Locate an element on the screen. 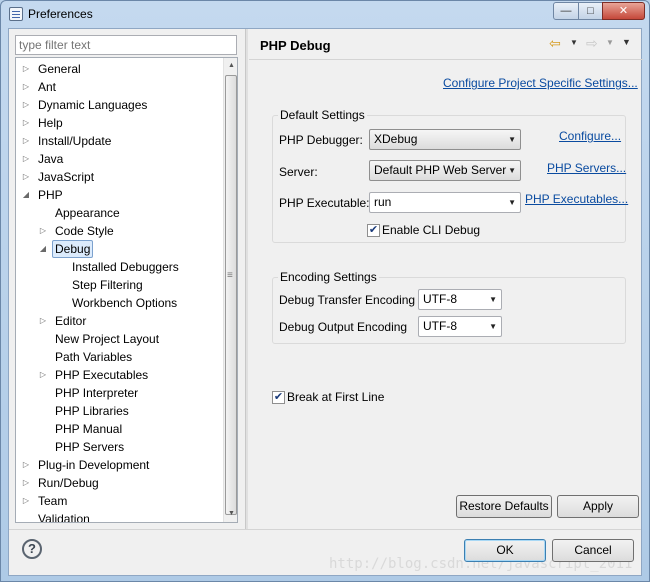 The image size is (650, 582). apply-button: Apply is located at coordinates (598, 506).